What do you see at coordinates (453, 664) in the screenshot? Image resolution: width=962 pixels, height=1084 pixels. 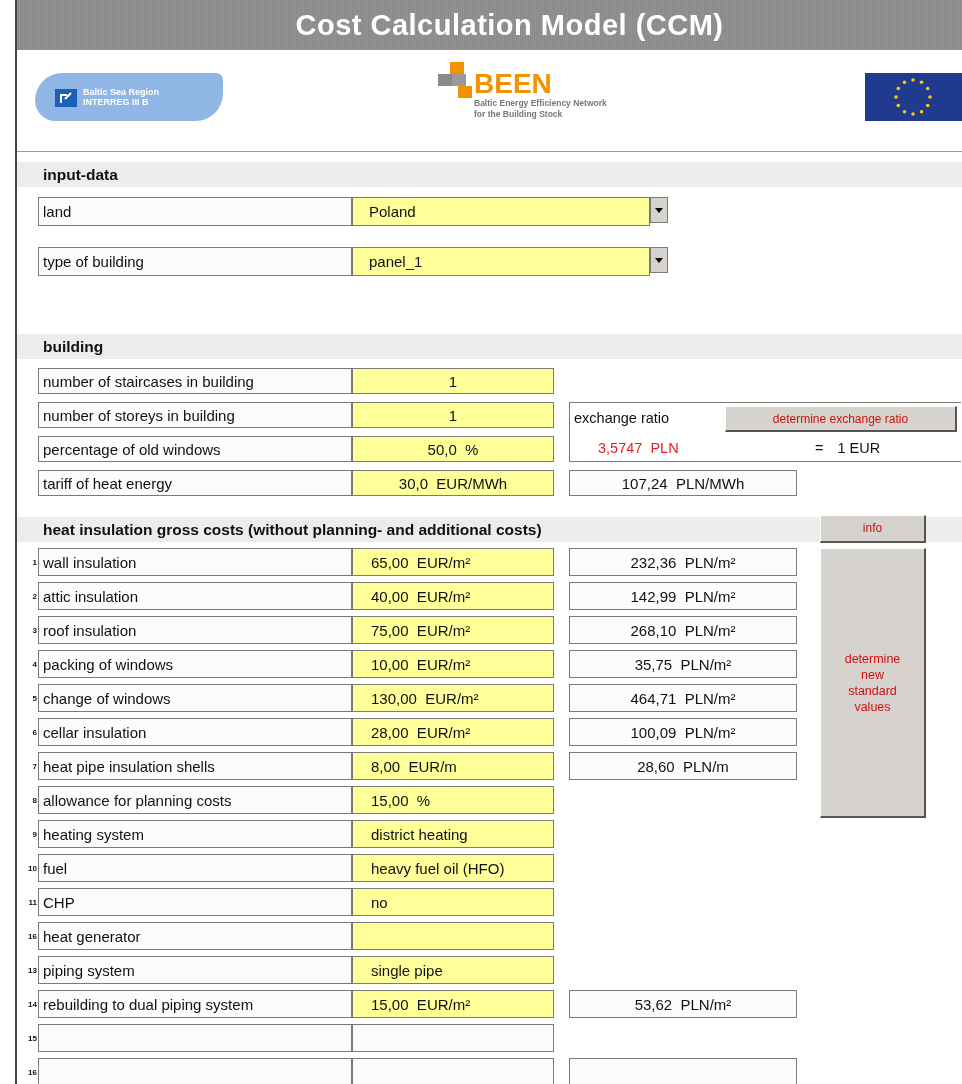 I see `input-field: 10,00 EUR/m²` at bounding box center [453, 664].